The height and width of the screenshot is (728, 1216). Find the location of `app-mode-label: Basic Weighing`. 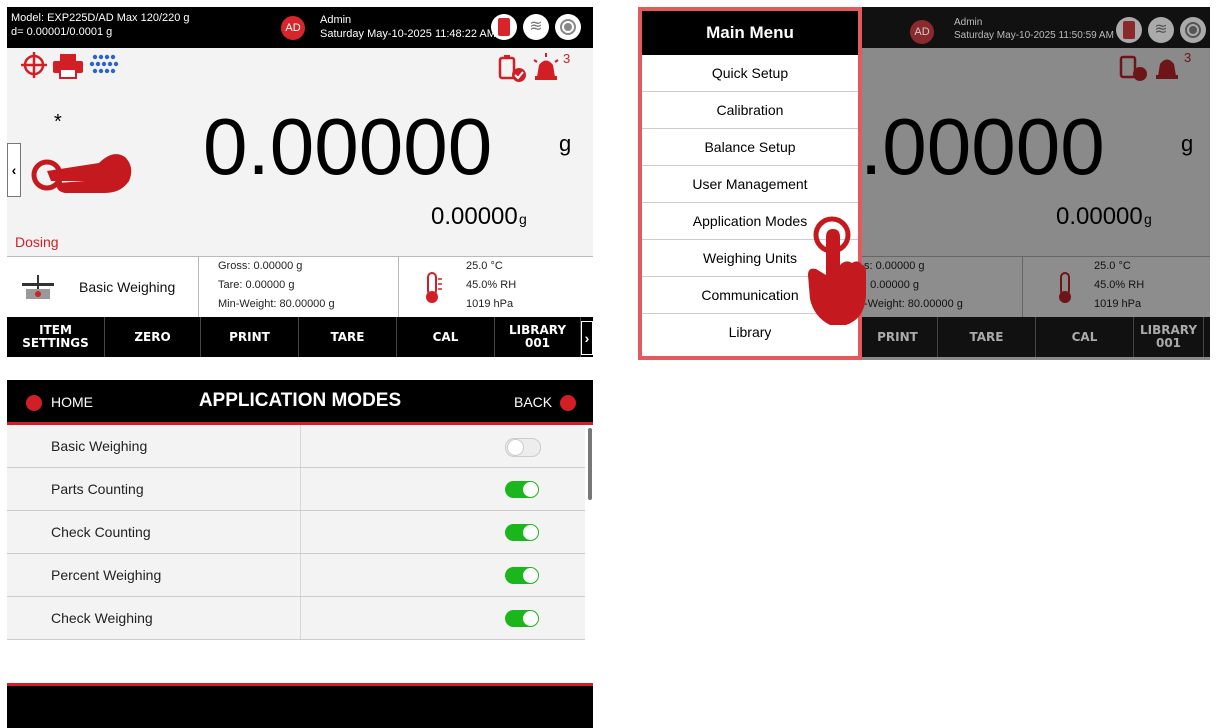

app-mode-label: Basic Weighing is located at coordinates (127, 287).